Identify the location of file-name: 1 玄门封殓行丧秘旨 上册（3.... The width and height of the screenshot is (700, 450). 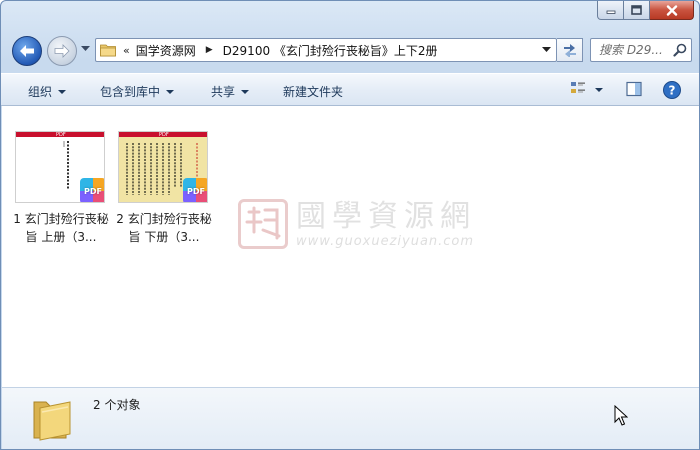
(61, 228).